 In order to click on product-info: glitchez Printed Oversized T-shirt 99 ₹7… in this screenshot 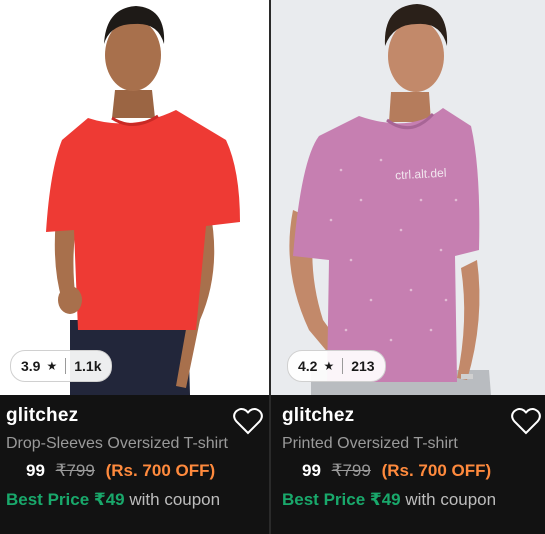, I will do `click(410, 457)`.